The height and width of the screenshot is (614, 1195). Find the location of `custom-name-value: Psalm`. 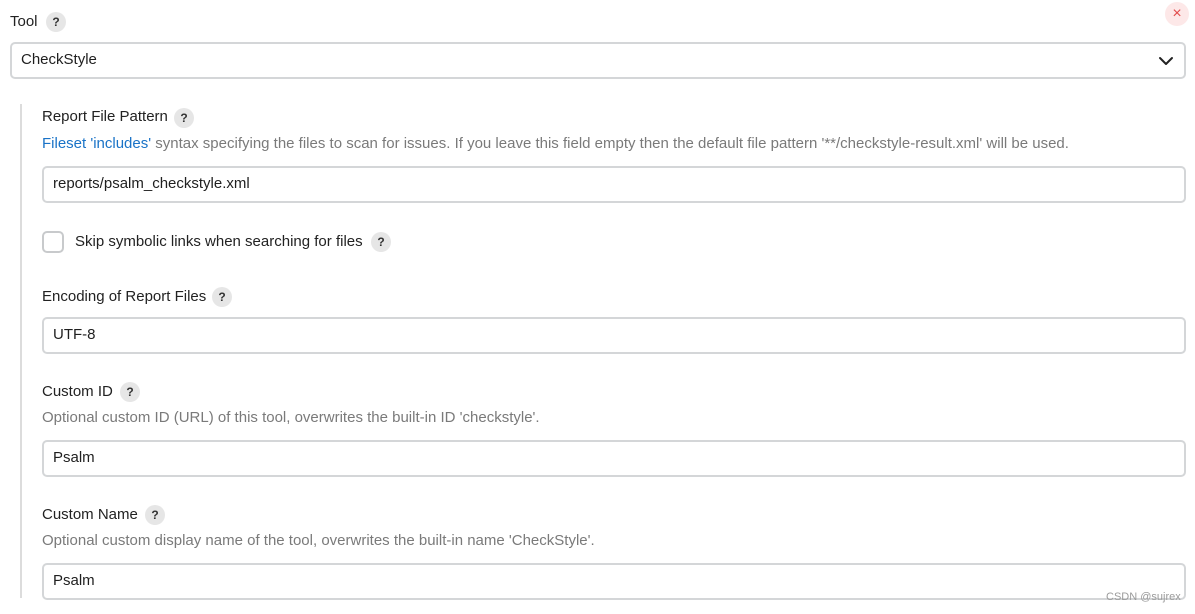

custom-name-value: Psalm is located at coordinates (74, 580).